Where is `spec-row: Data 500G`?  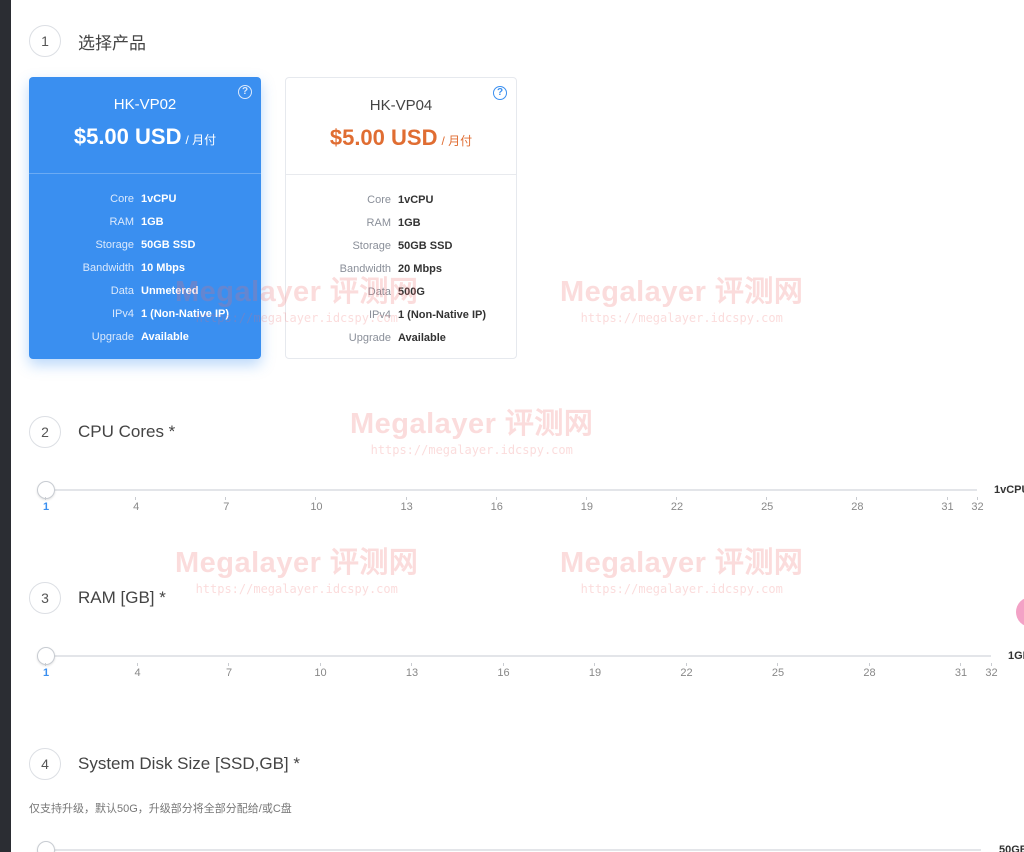 spec-row: Data 500G is located at coordinates (401, 291).